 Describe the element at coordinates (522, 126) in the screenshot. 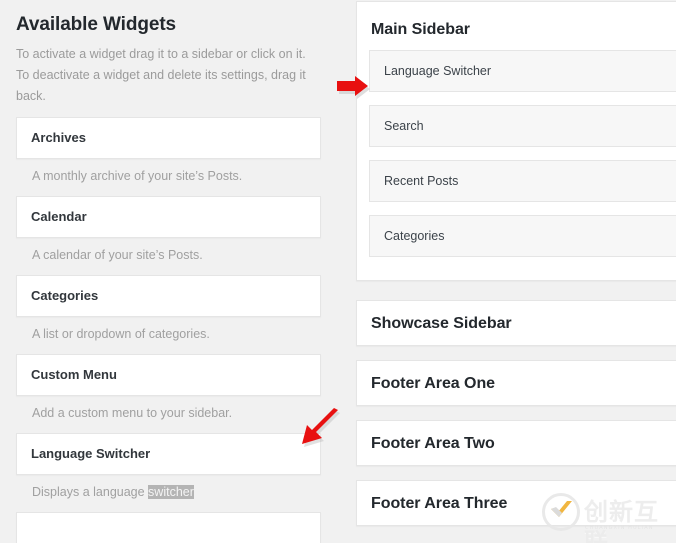

I see `sidebar-widget-search: Search` at that location.